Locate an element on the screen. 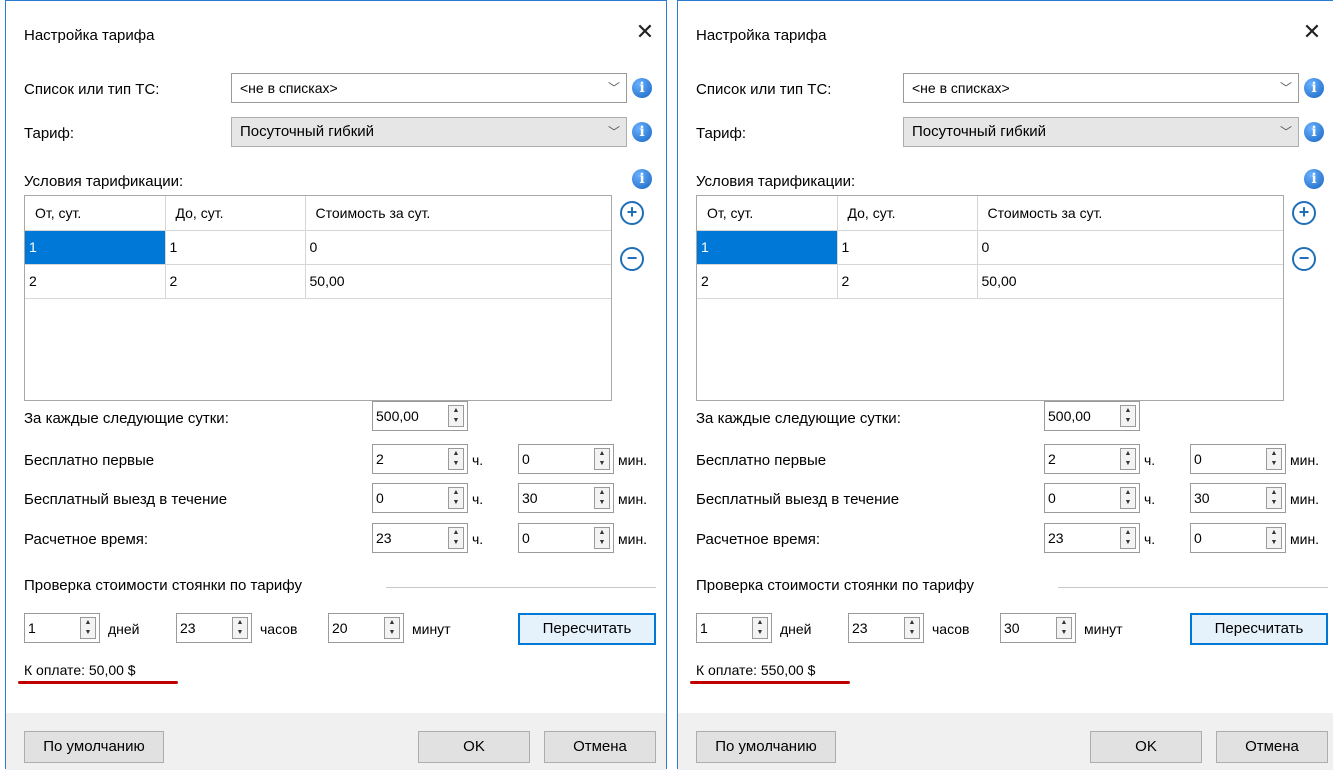 The image size is (1333, 770). check-minutes-spinner: 20 ▲ ▼ is located at coordinates (366, 628).